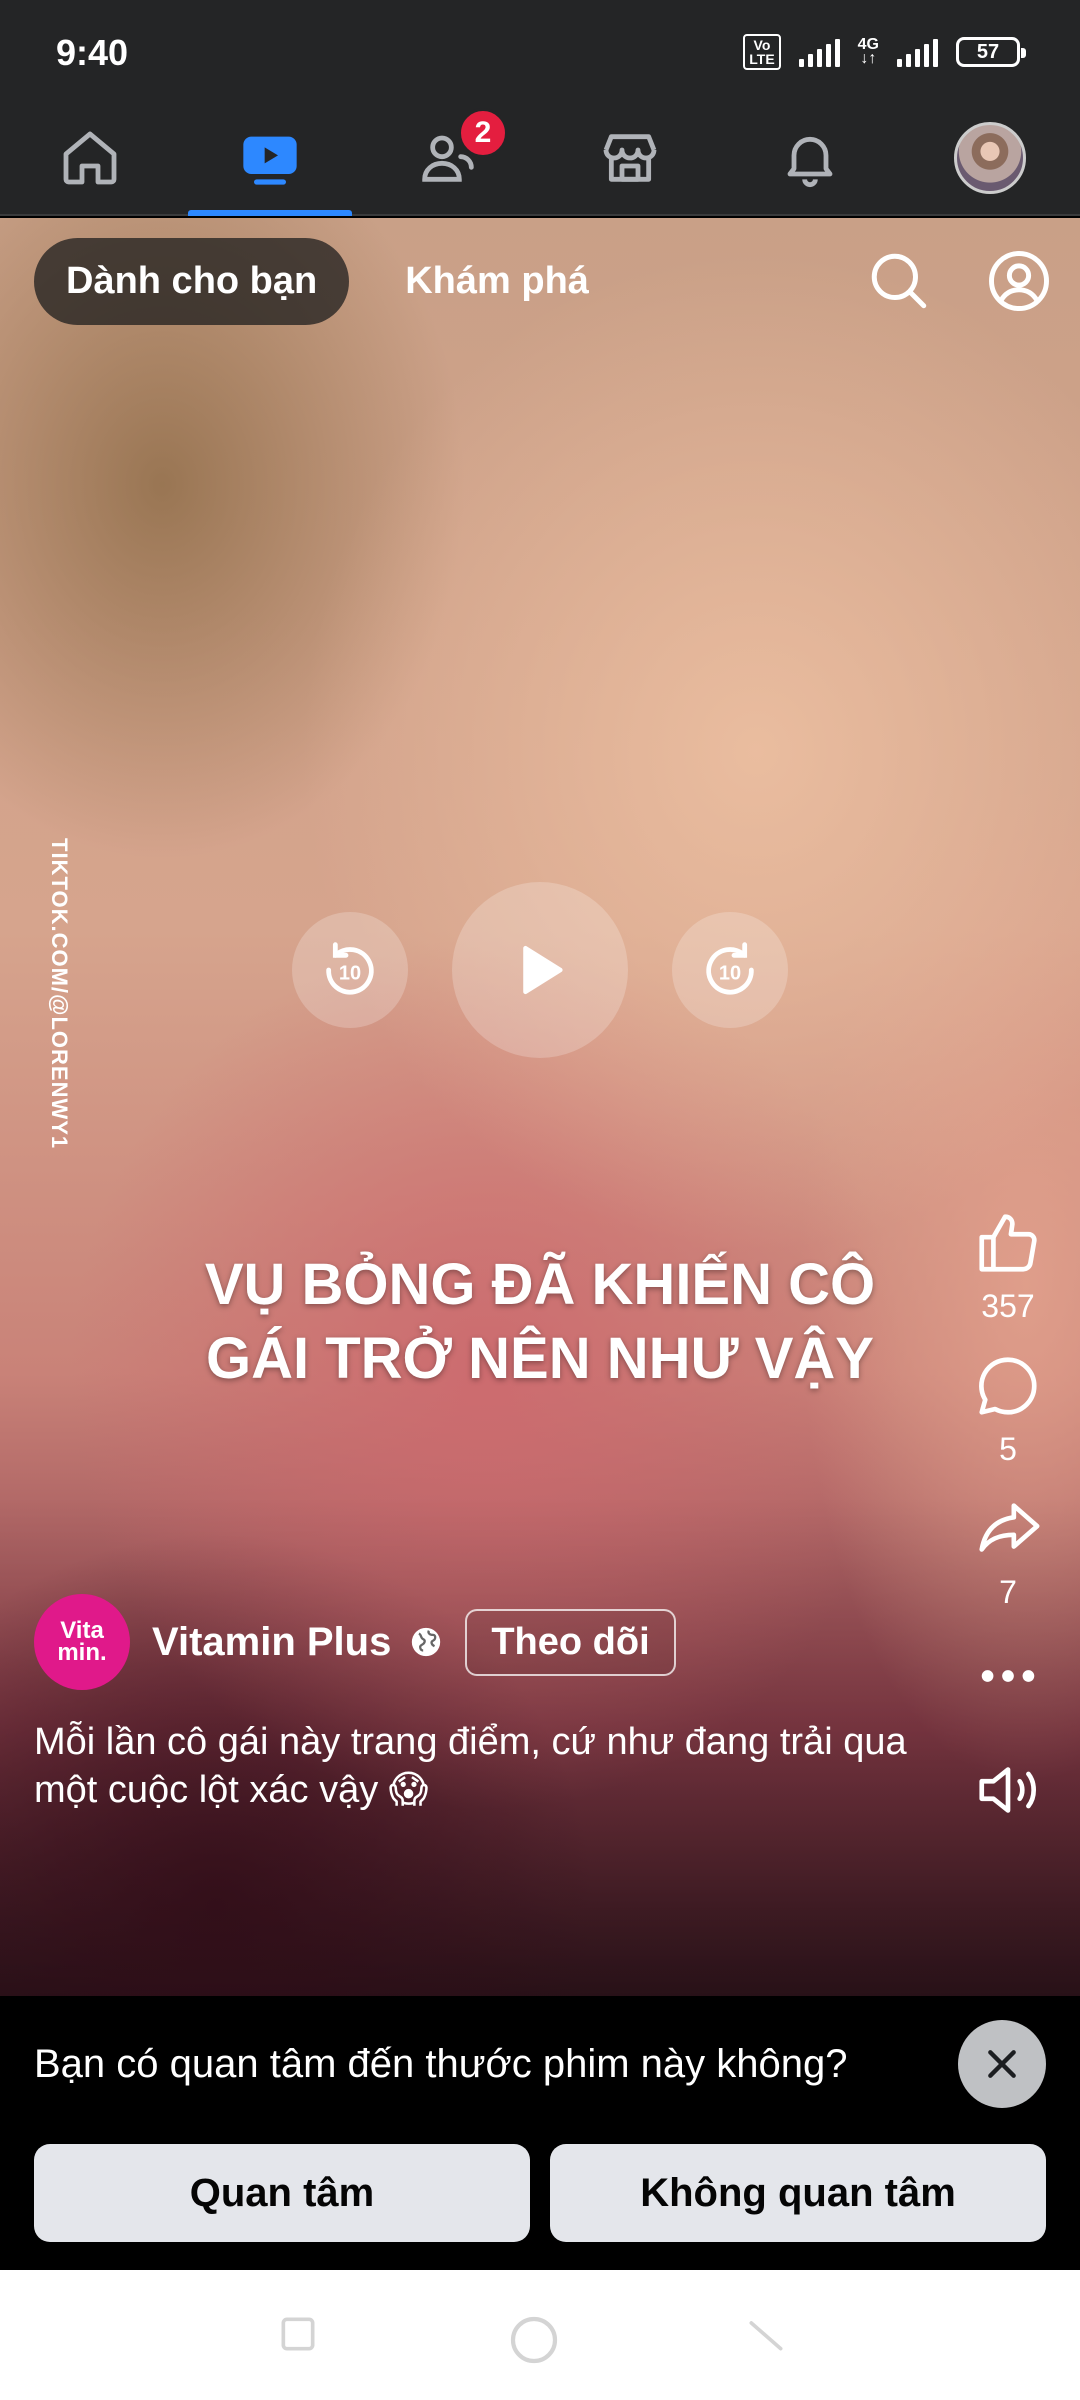 This screenshot has height=2400, width=1080. I want to click on profile-button, so click(1019, 281).